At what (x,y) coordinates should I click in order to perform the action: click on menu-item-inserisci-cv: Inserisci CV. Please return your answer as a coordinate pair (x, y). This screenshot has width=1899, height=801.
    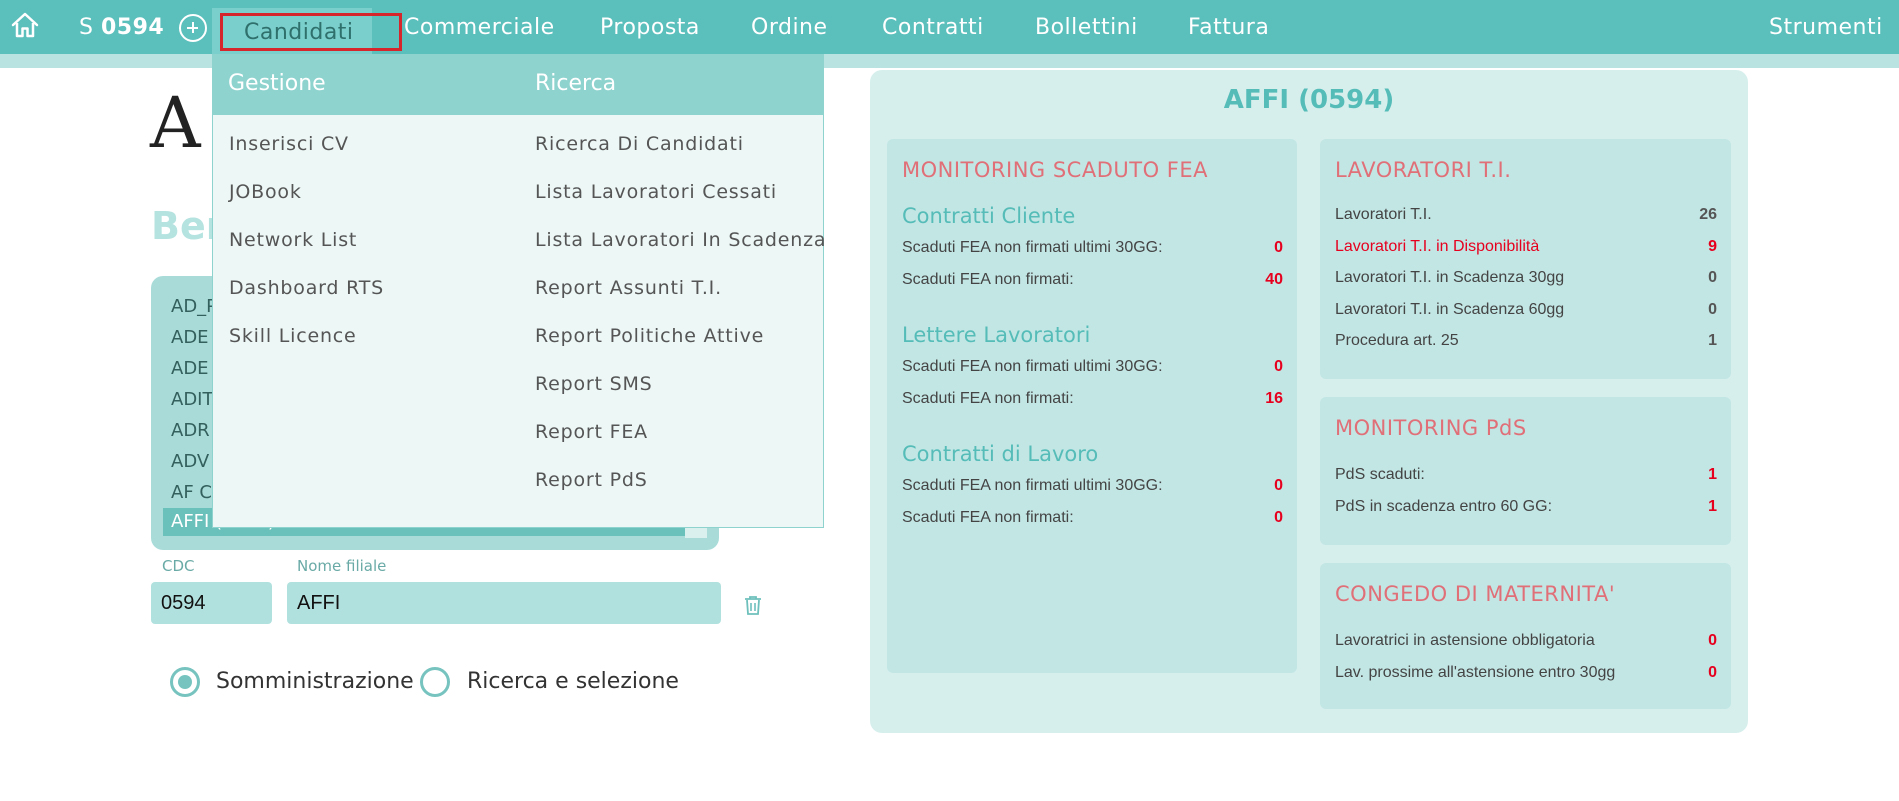
    Looking at the image, I should click on (289, 144).